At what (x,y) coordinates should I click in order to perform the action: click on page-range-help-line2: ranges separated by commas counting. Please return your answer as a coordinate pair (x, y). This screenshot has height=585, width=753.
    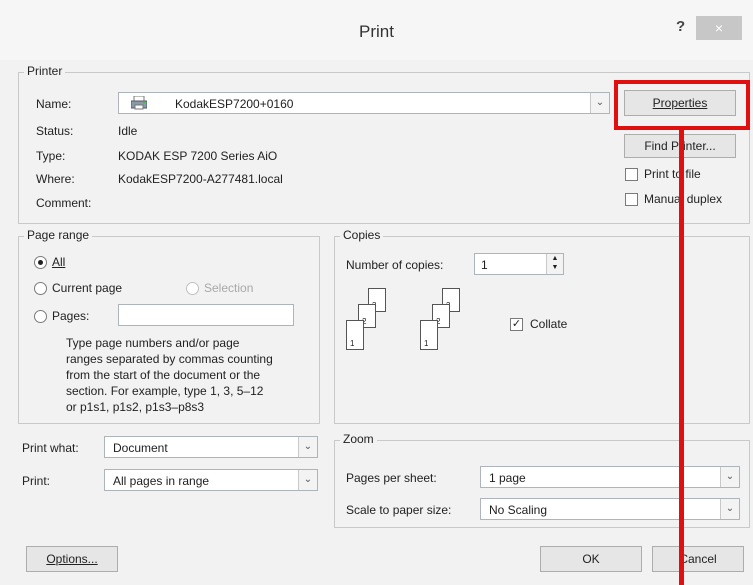
    Looking at the image, I should click on (169, 359).